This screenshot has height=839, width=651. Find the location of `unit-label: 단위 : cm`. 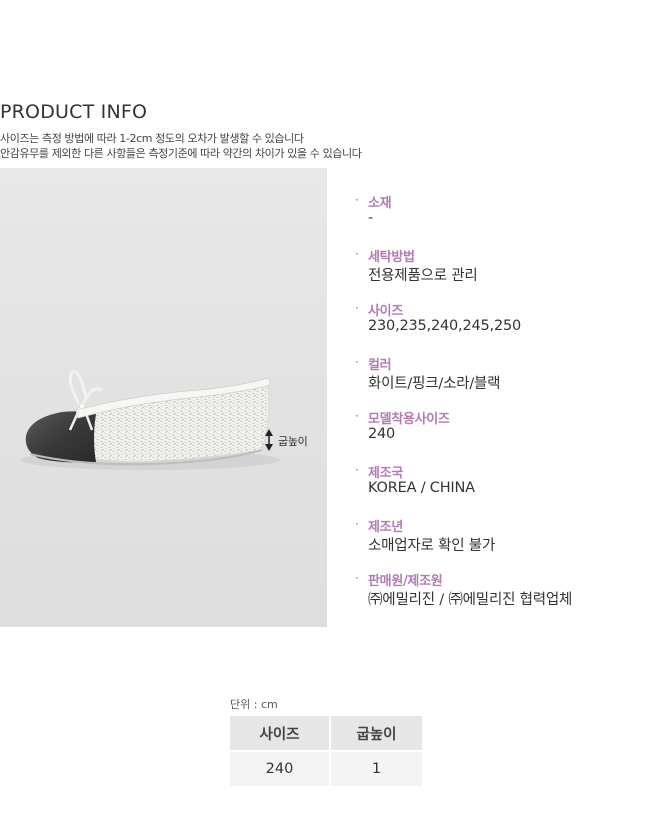

unit-label: 단위 : cm is located at coordinates (254, 704).